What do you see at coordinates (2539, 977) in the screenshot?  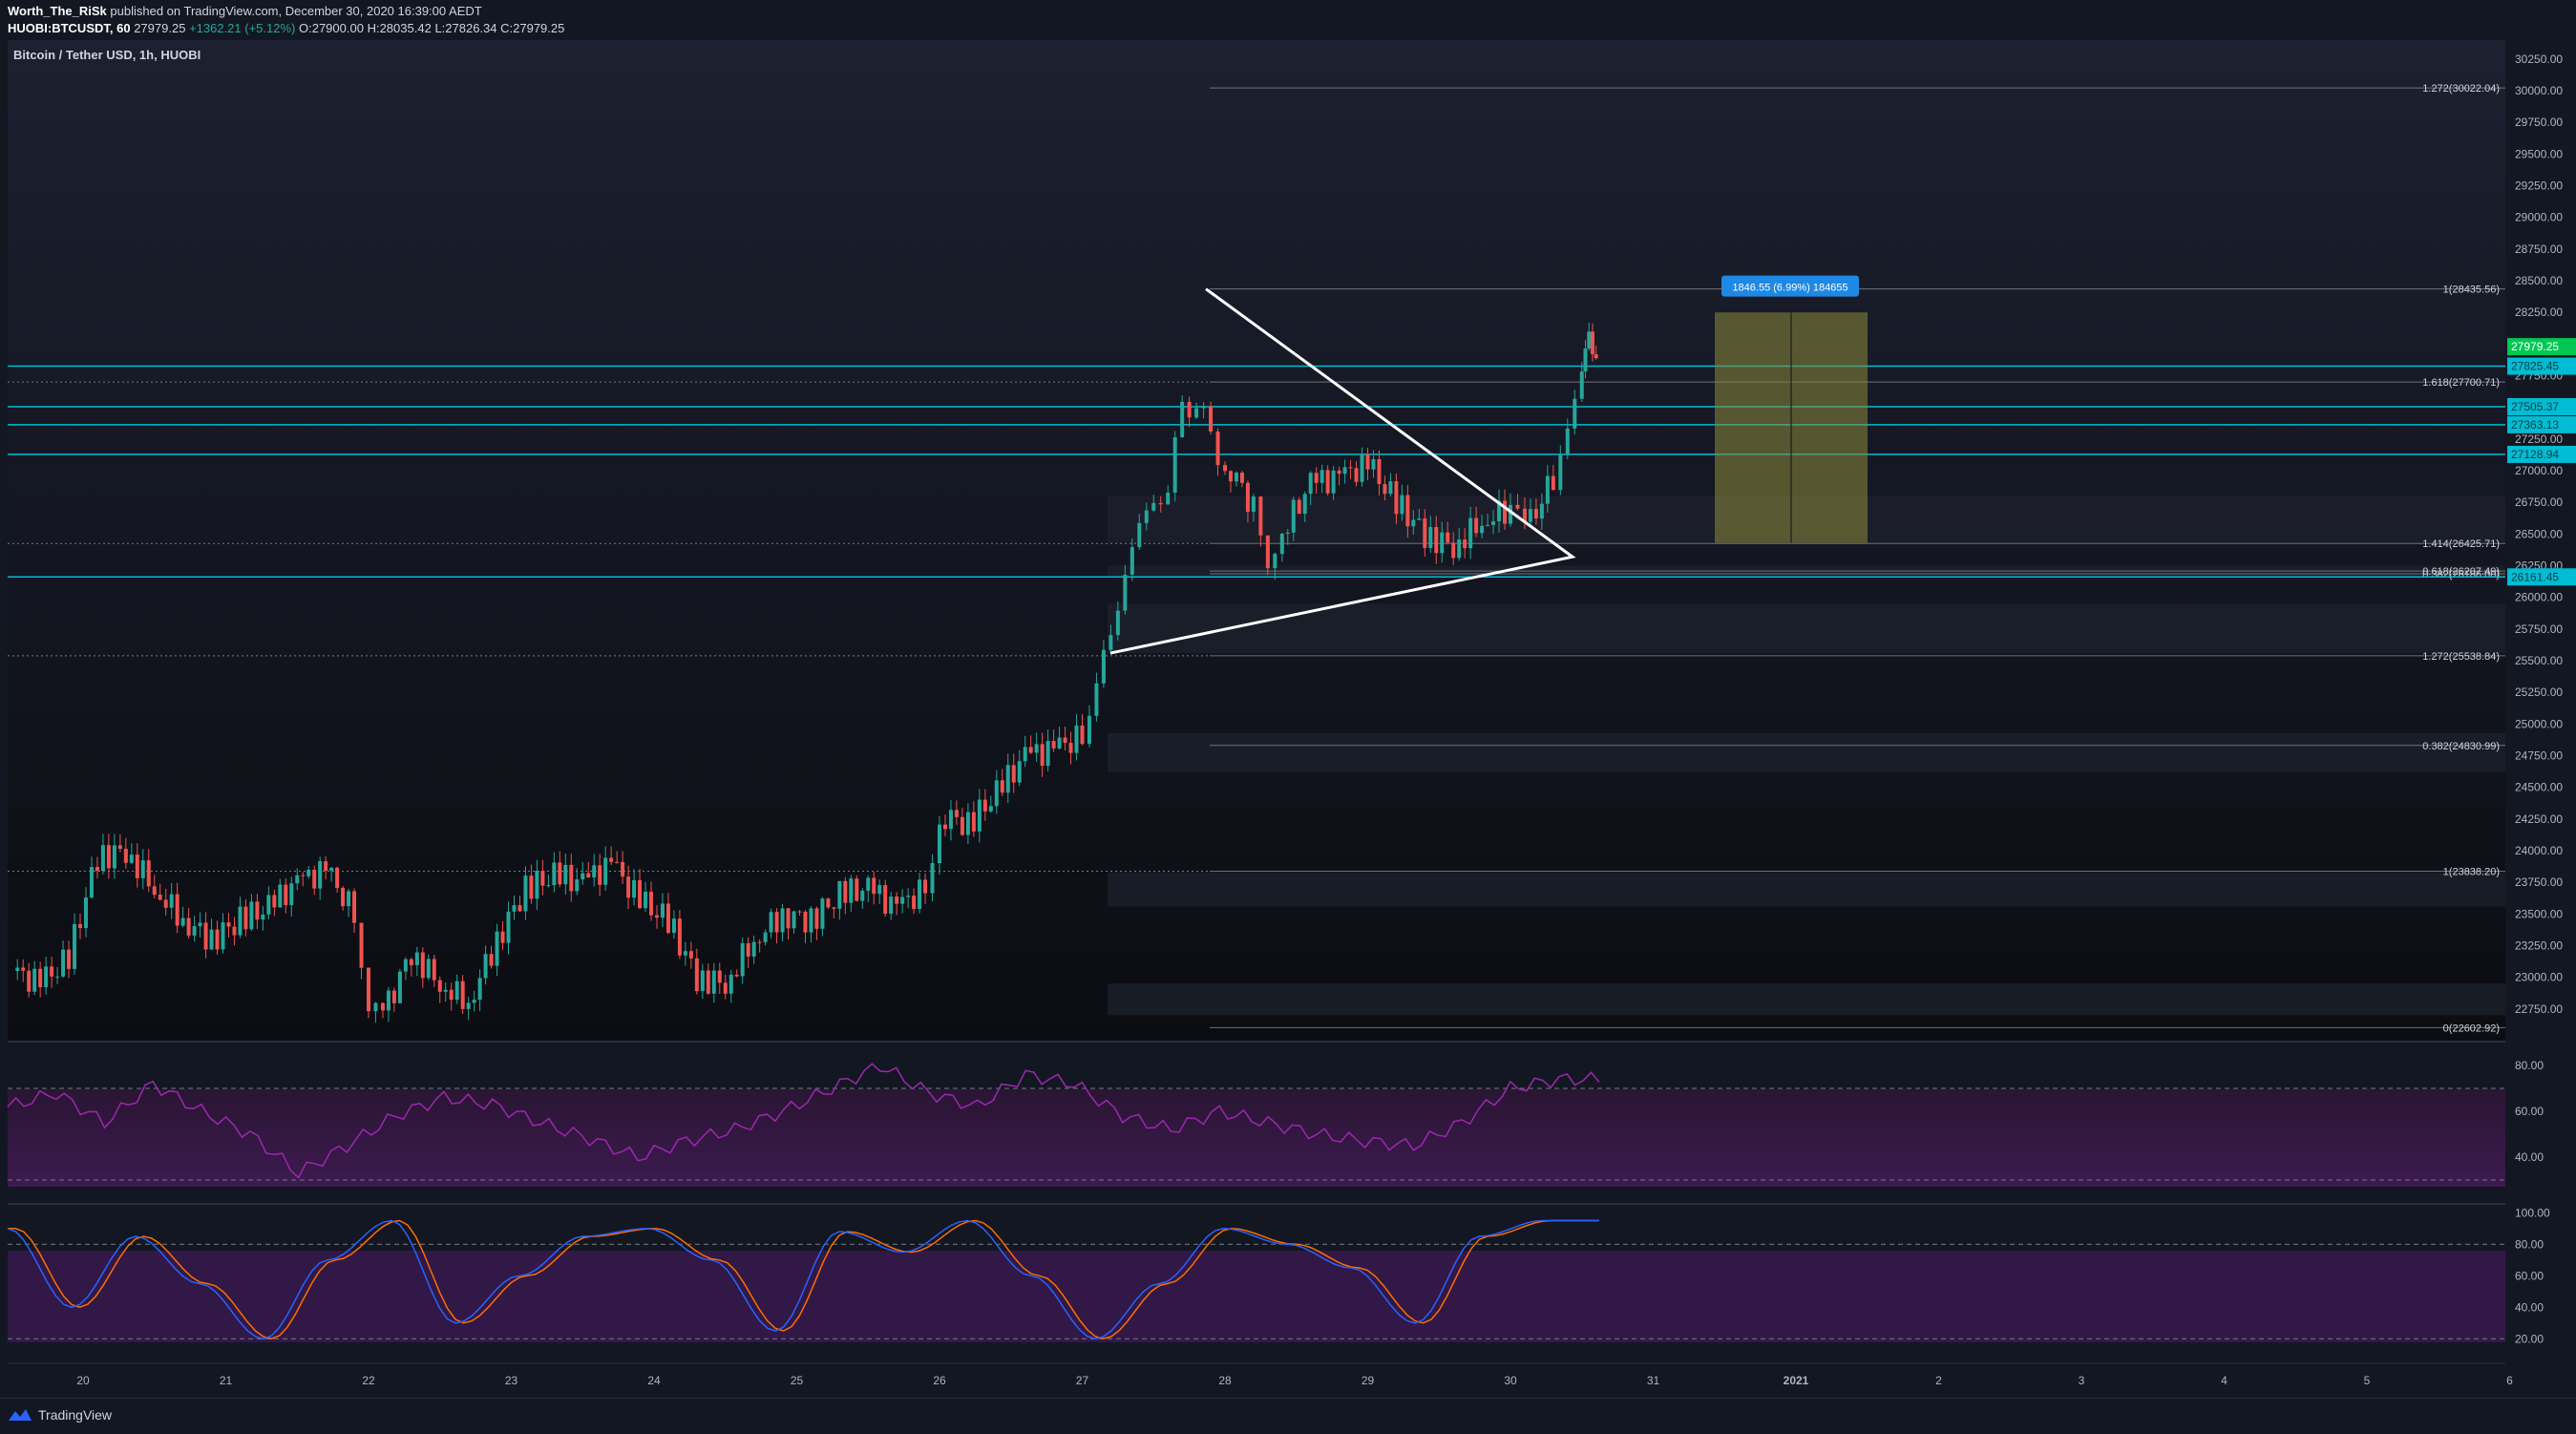 I see `price-tick: 23000.00` at bounding box center [2539, 977].